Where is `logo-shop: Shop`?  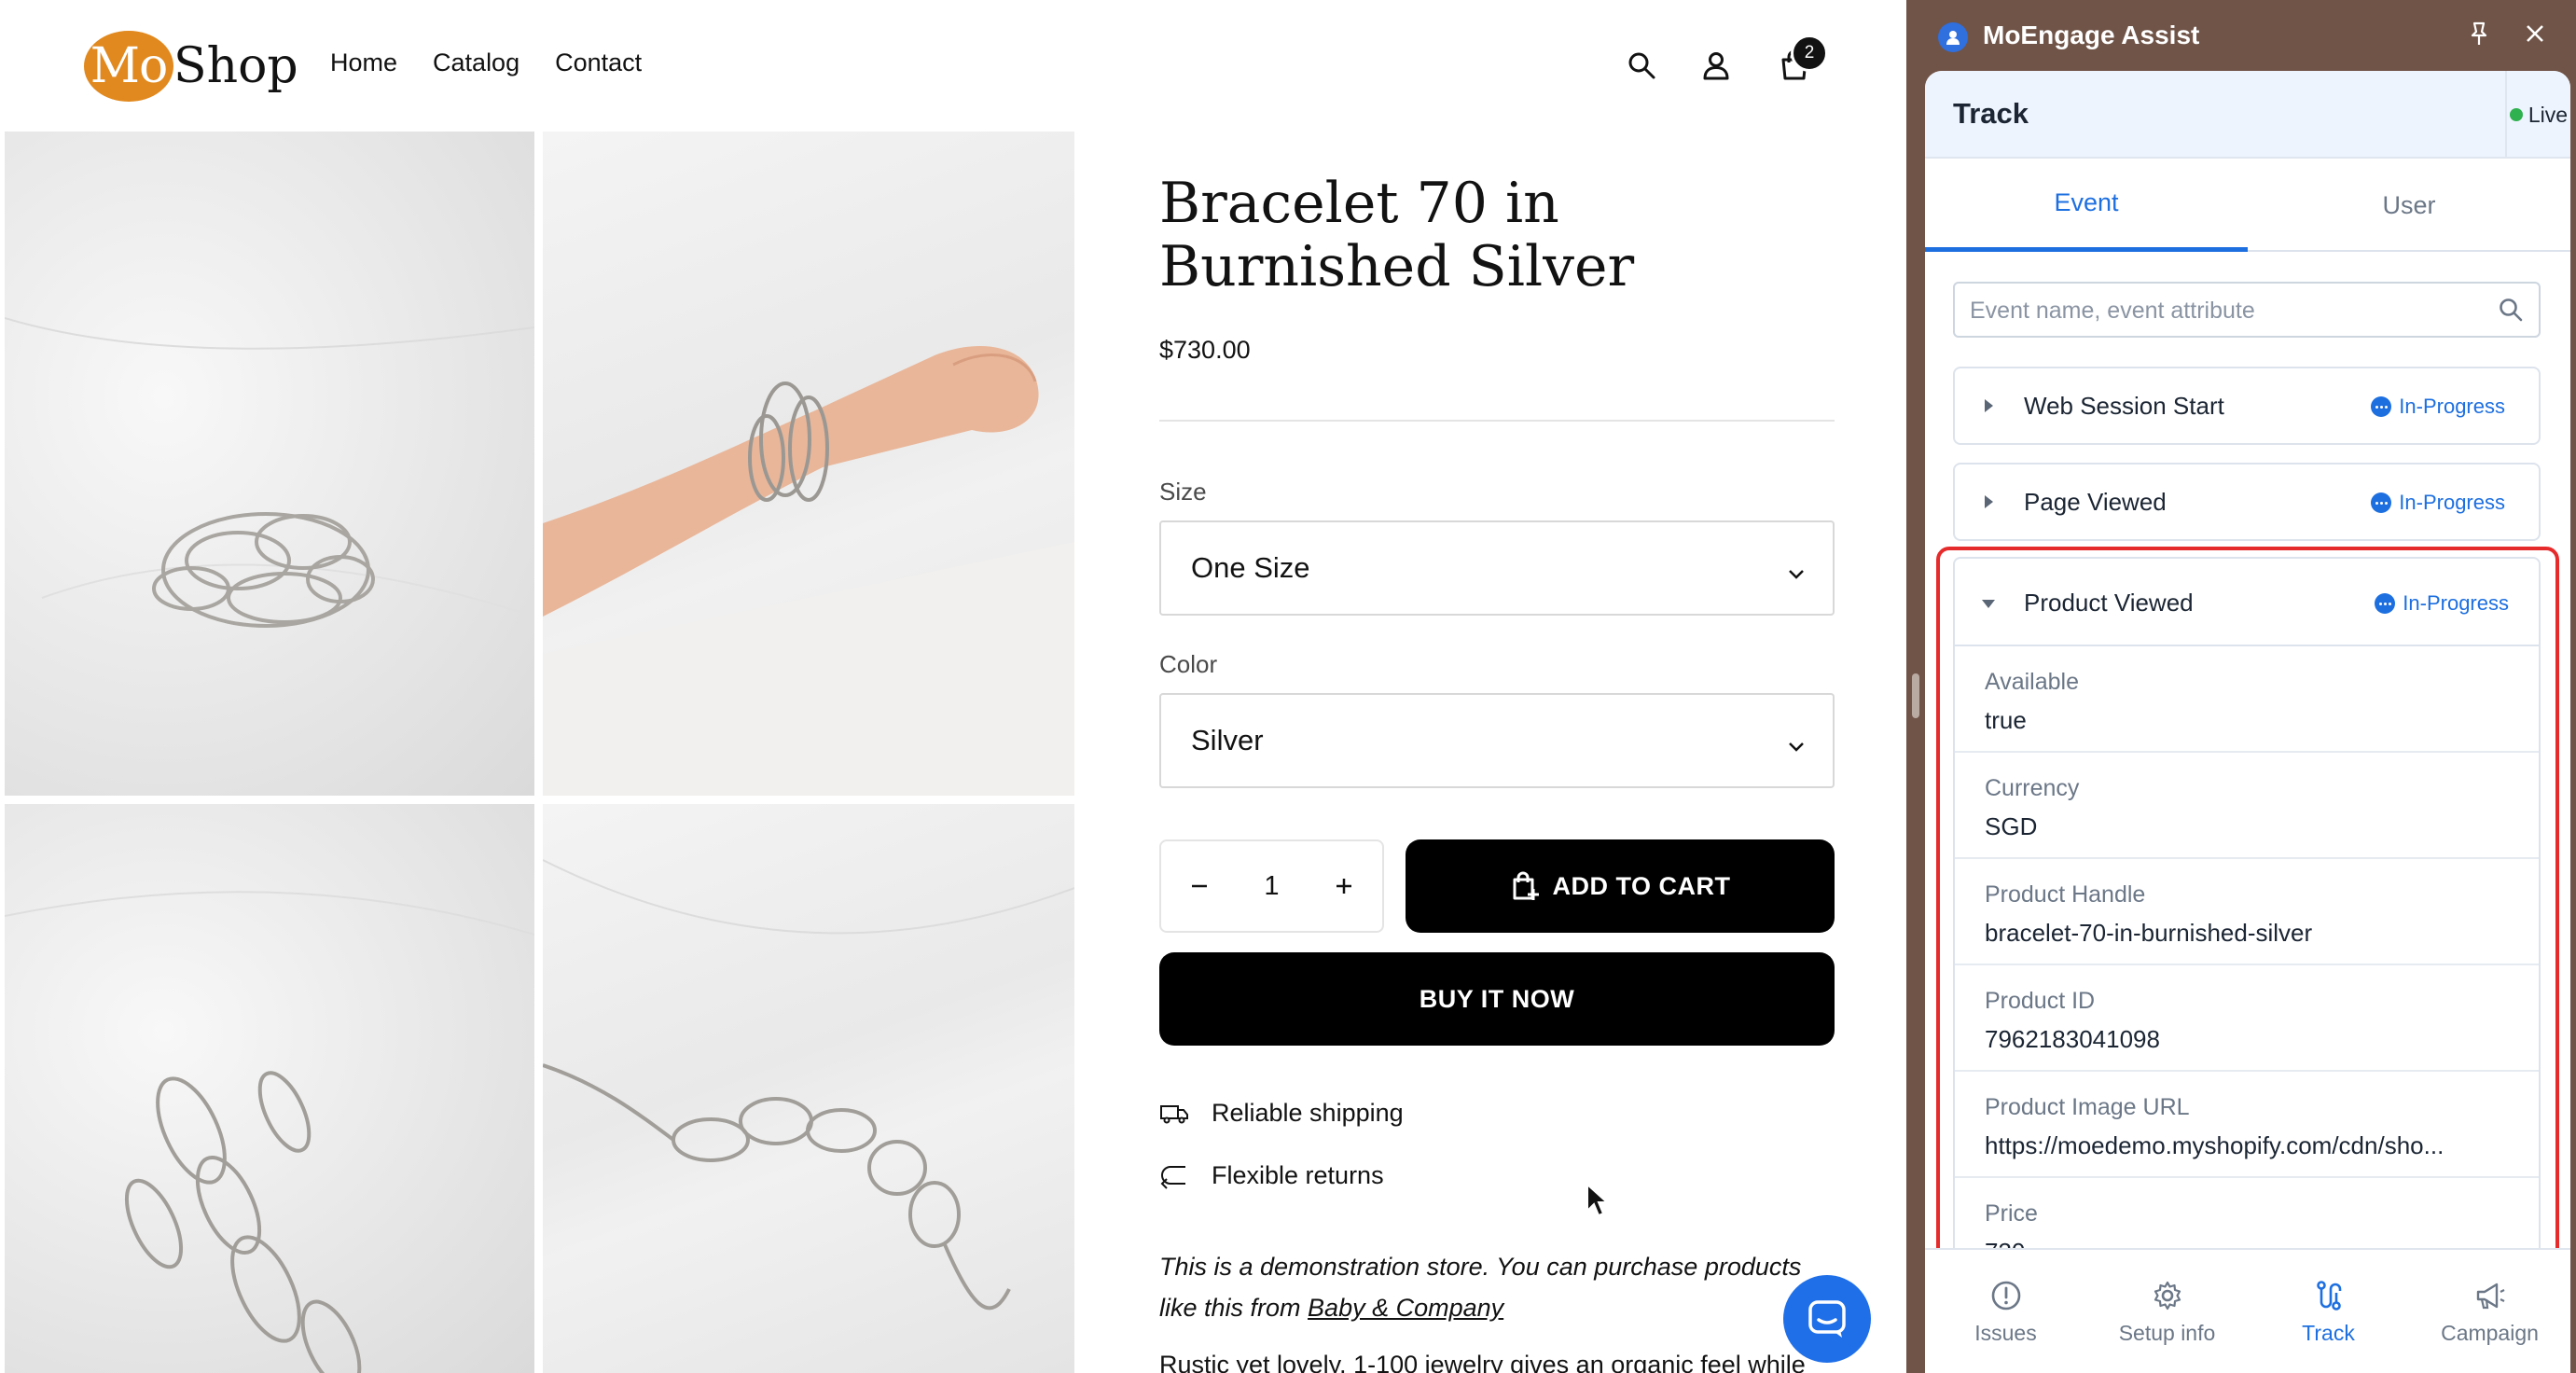 logo-shop: Shop is located at coordinates (235, 66).